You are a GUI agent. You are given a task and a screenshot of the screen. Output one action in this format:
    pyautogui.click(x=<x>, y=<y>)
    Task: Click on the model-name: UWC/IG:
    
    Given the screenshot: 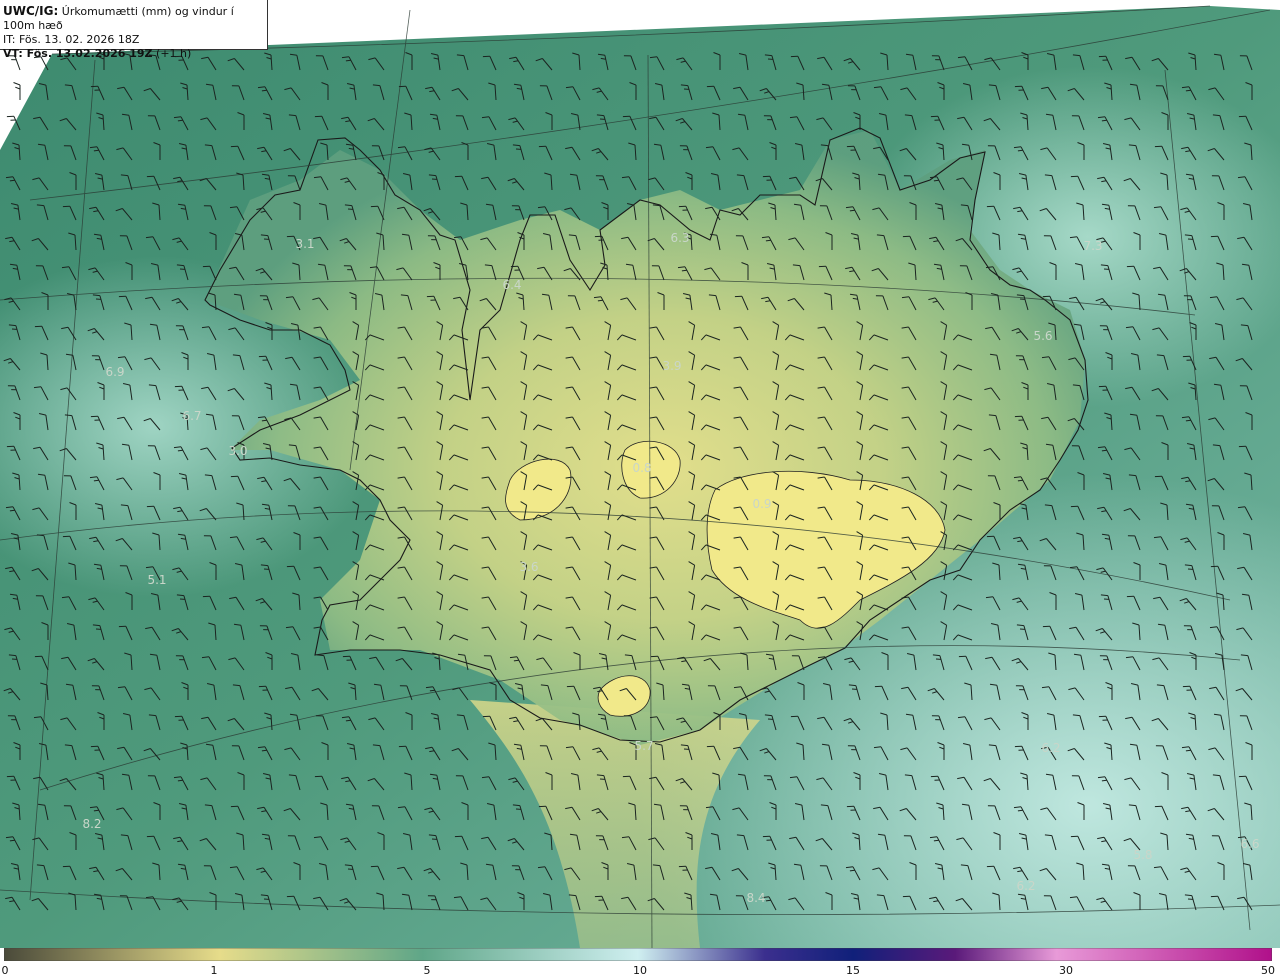 What is the action you would take?
    pyautogui.click(x=31, y=11)
    